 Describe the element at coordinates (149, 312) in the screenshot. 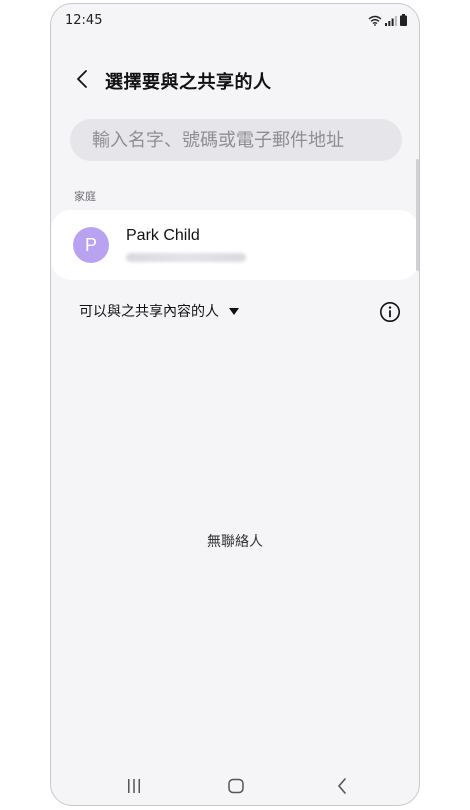

I see `filter-label: 可以與之共享內容的人` at that location.